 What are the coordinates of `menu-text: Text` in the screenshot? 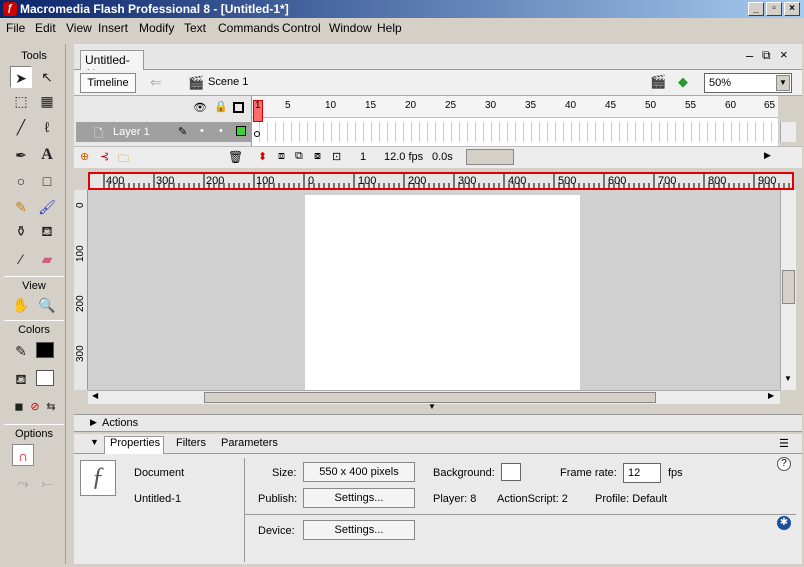 It's located at (195, 28).